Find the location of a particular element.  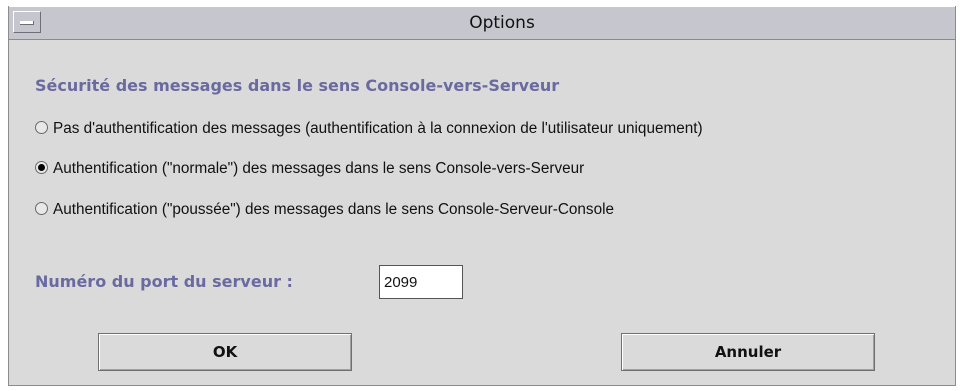

title-bar: Options is located at coordinates (482, 23).